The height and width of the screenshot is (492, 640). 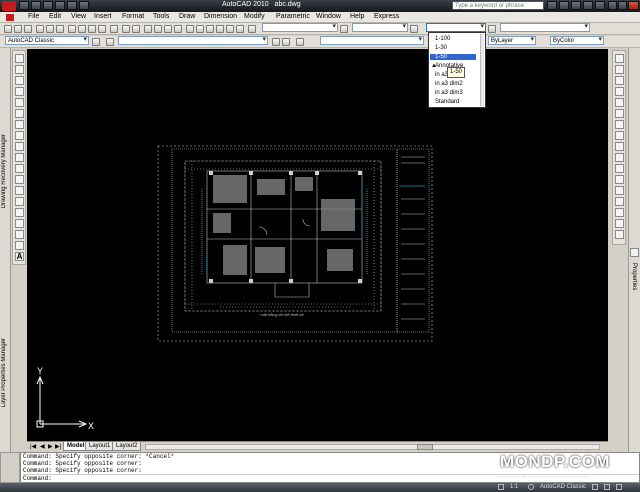 What do you see at coordinates (619, 234) in the screenshot?
I see `explode-icon` at bounding box center [619, 234].